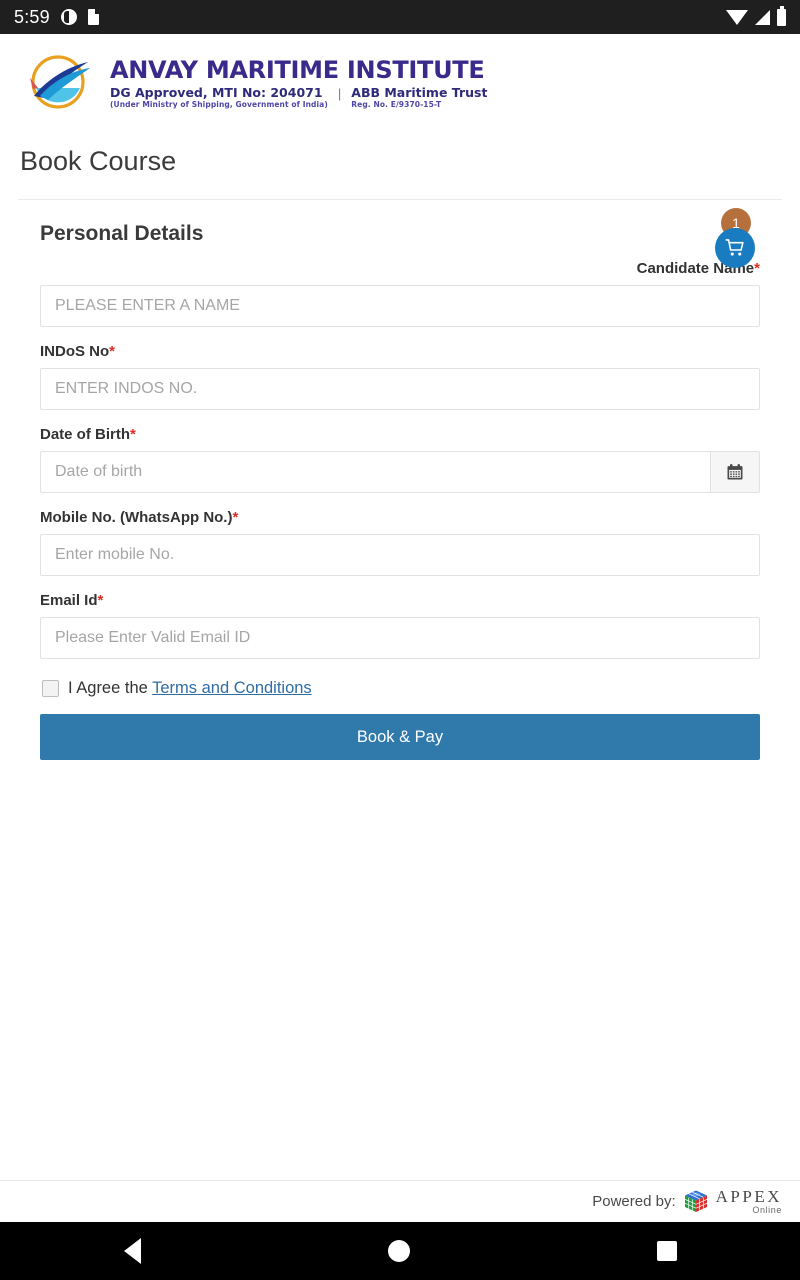 The width and height of the screenshot is (800, 1280). I want to click on email-id-input, so click(400, 638).